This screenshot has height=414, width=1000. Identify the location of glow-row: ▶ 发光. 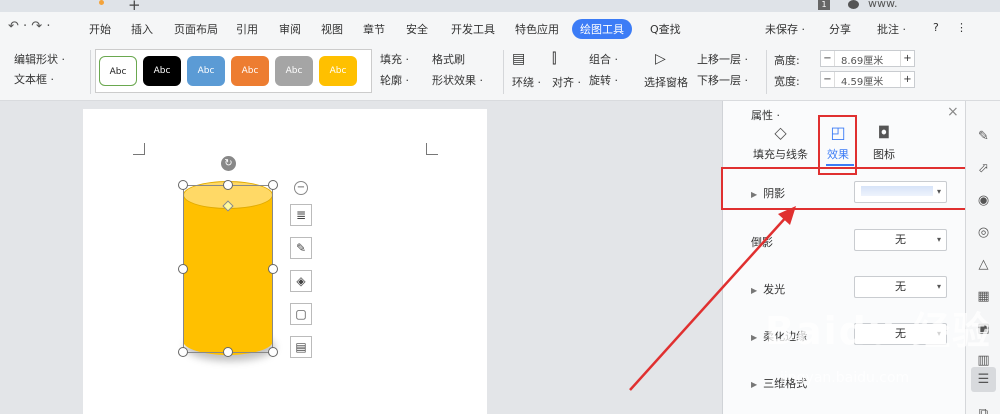
(768, 289).